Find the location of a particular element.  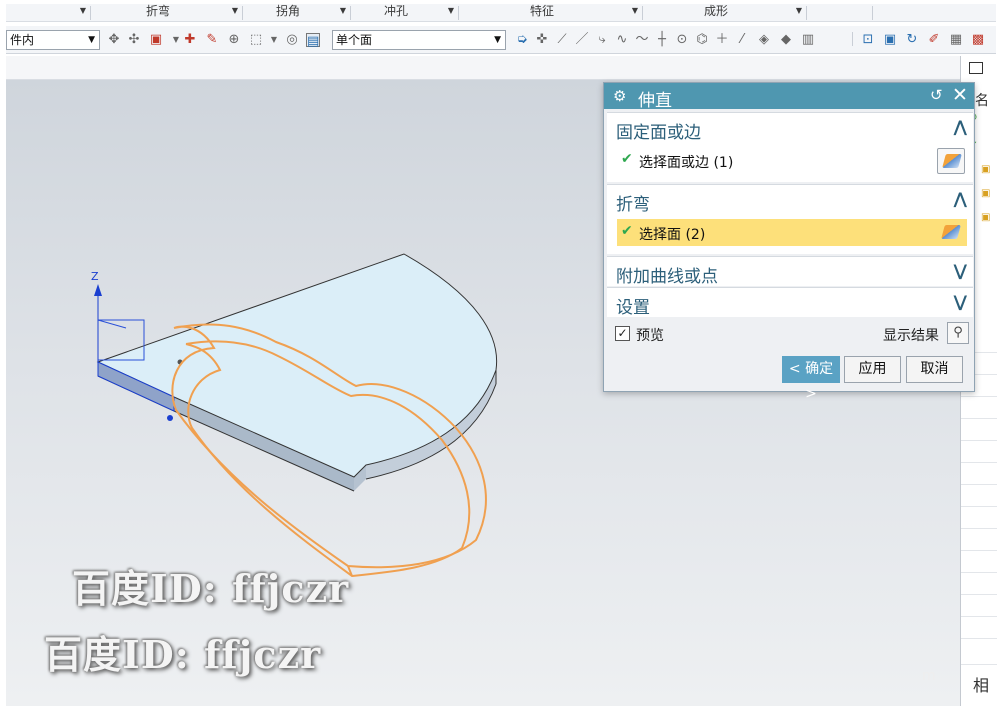

select-face-button is located at coordinates (951, 161).